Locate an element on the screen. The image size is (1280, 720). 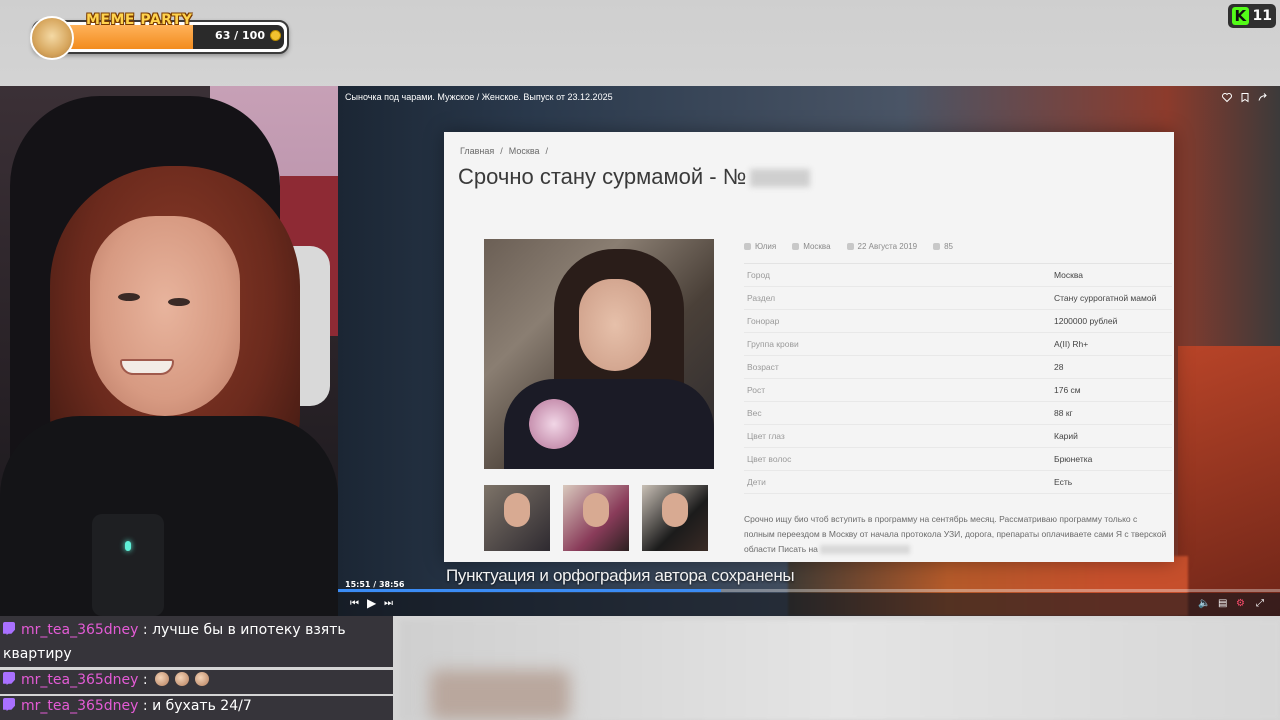
spec-row: Дети Есть is located at coordinates (958, 482).